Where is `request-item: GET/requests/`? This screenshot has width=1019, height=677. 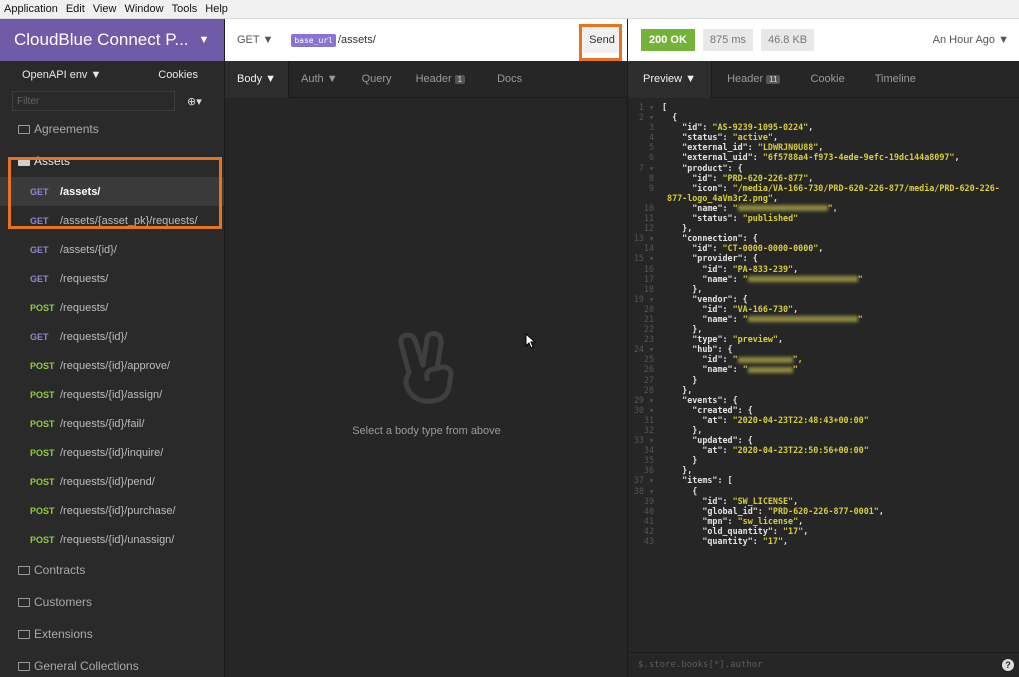
request-item: GET/requests/ is located at coordinates (112, 278).